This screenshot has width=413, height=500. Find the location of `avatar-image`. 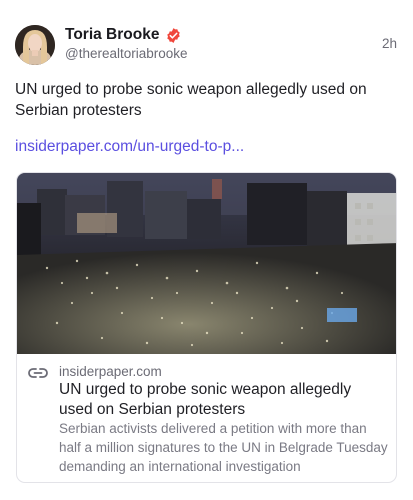

avatar-image is located at coordinates (35, 45).